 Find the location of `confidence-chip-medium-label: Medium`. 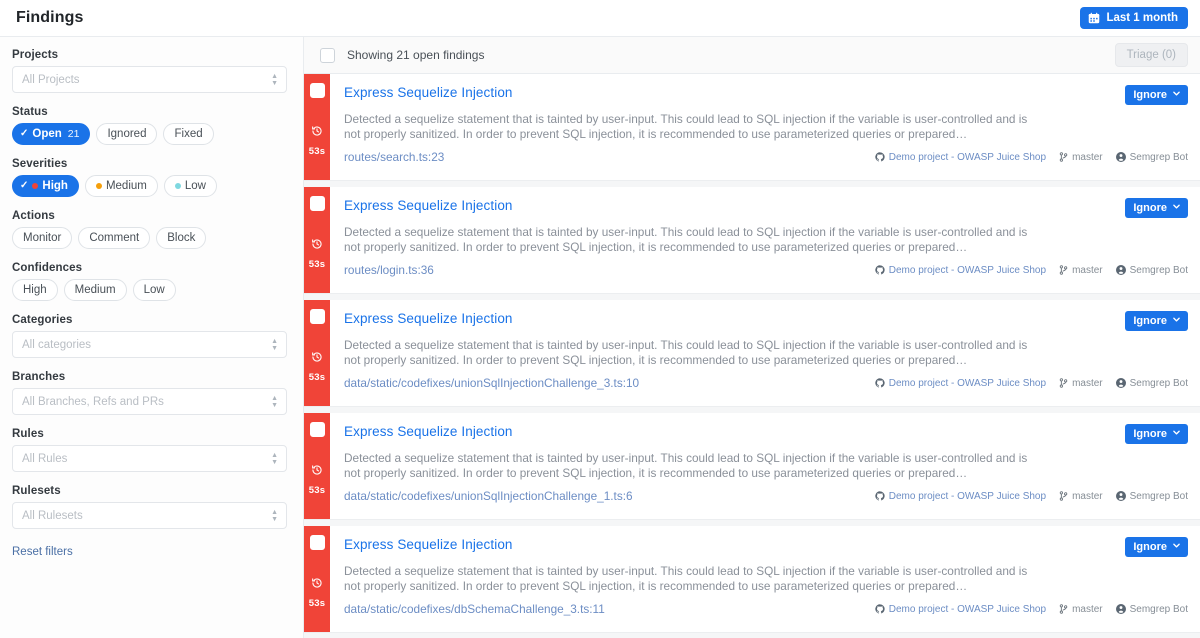

confidence-chip-medium-label: Medium is located at coordinates (95, 290).